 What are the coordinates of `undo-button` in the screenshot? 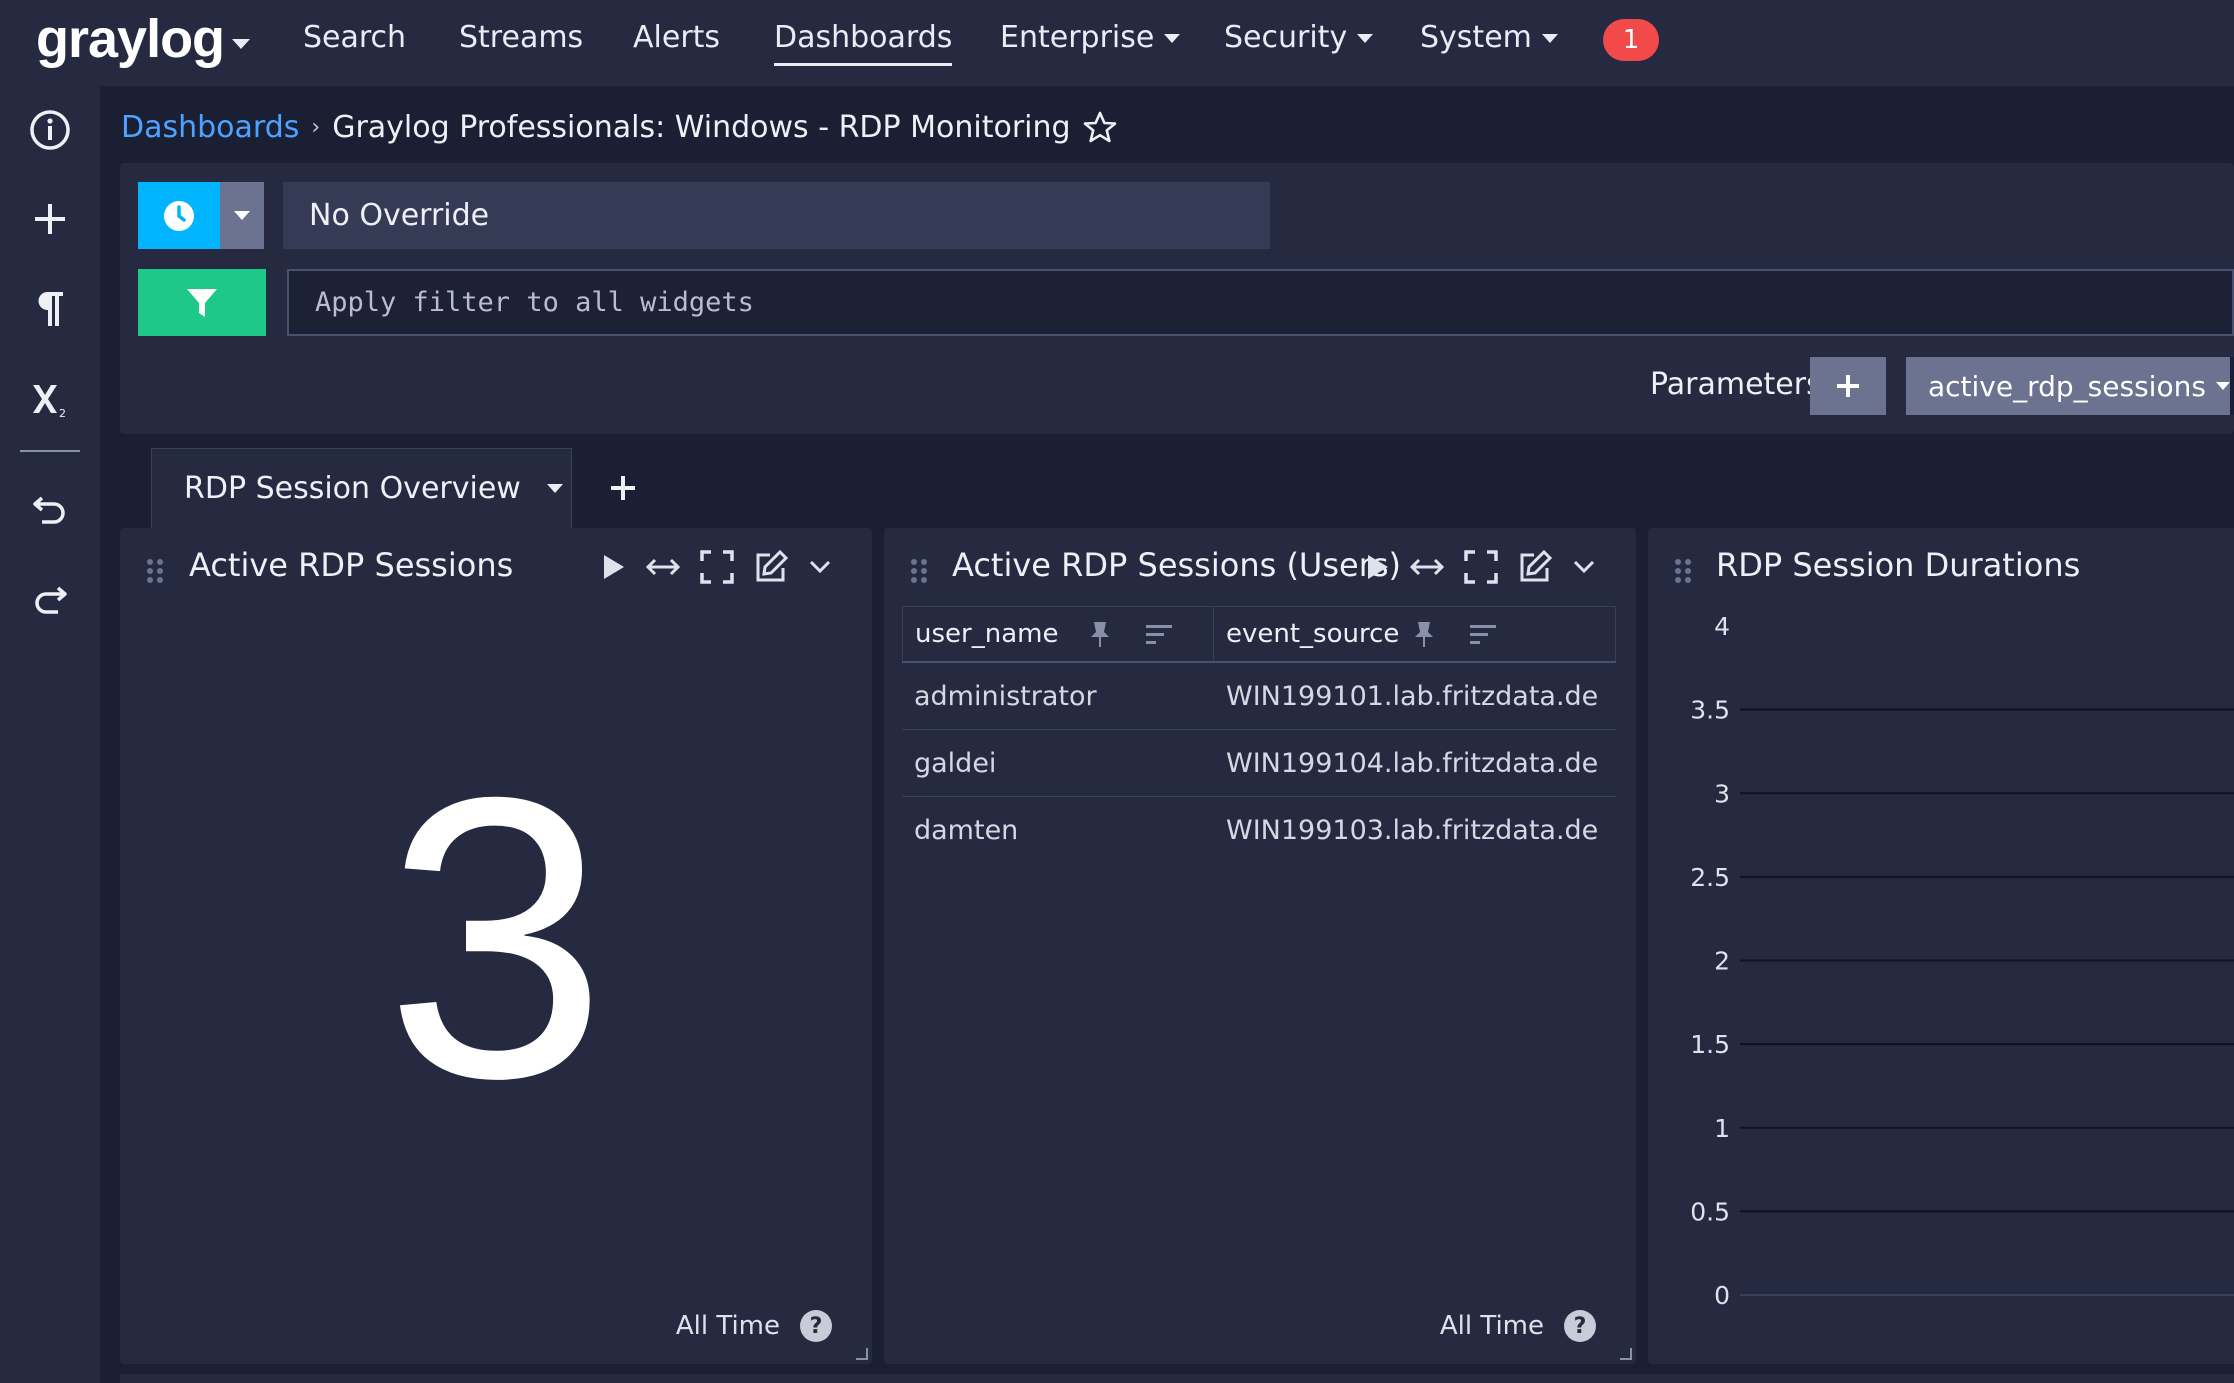 It's located at (50, 509).